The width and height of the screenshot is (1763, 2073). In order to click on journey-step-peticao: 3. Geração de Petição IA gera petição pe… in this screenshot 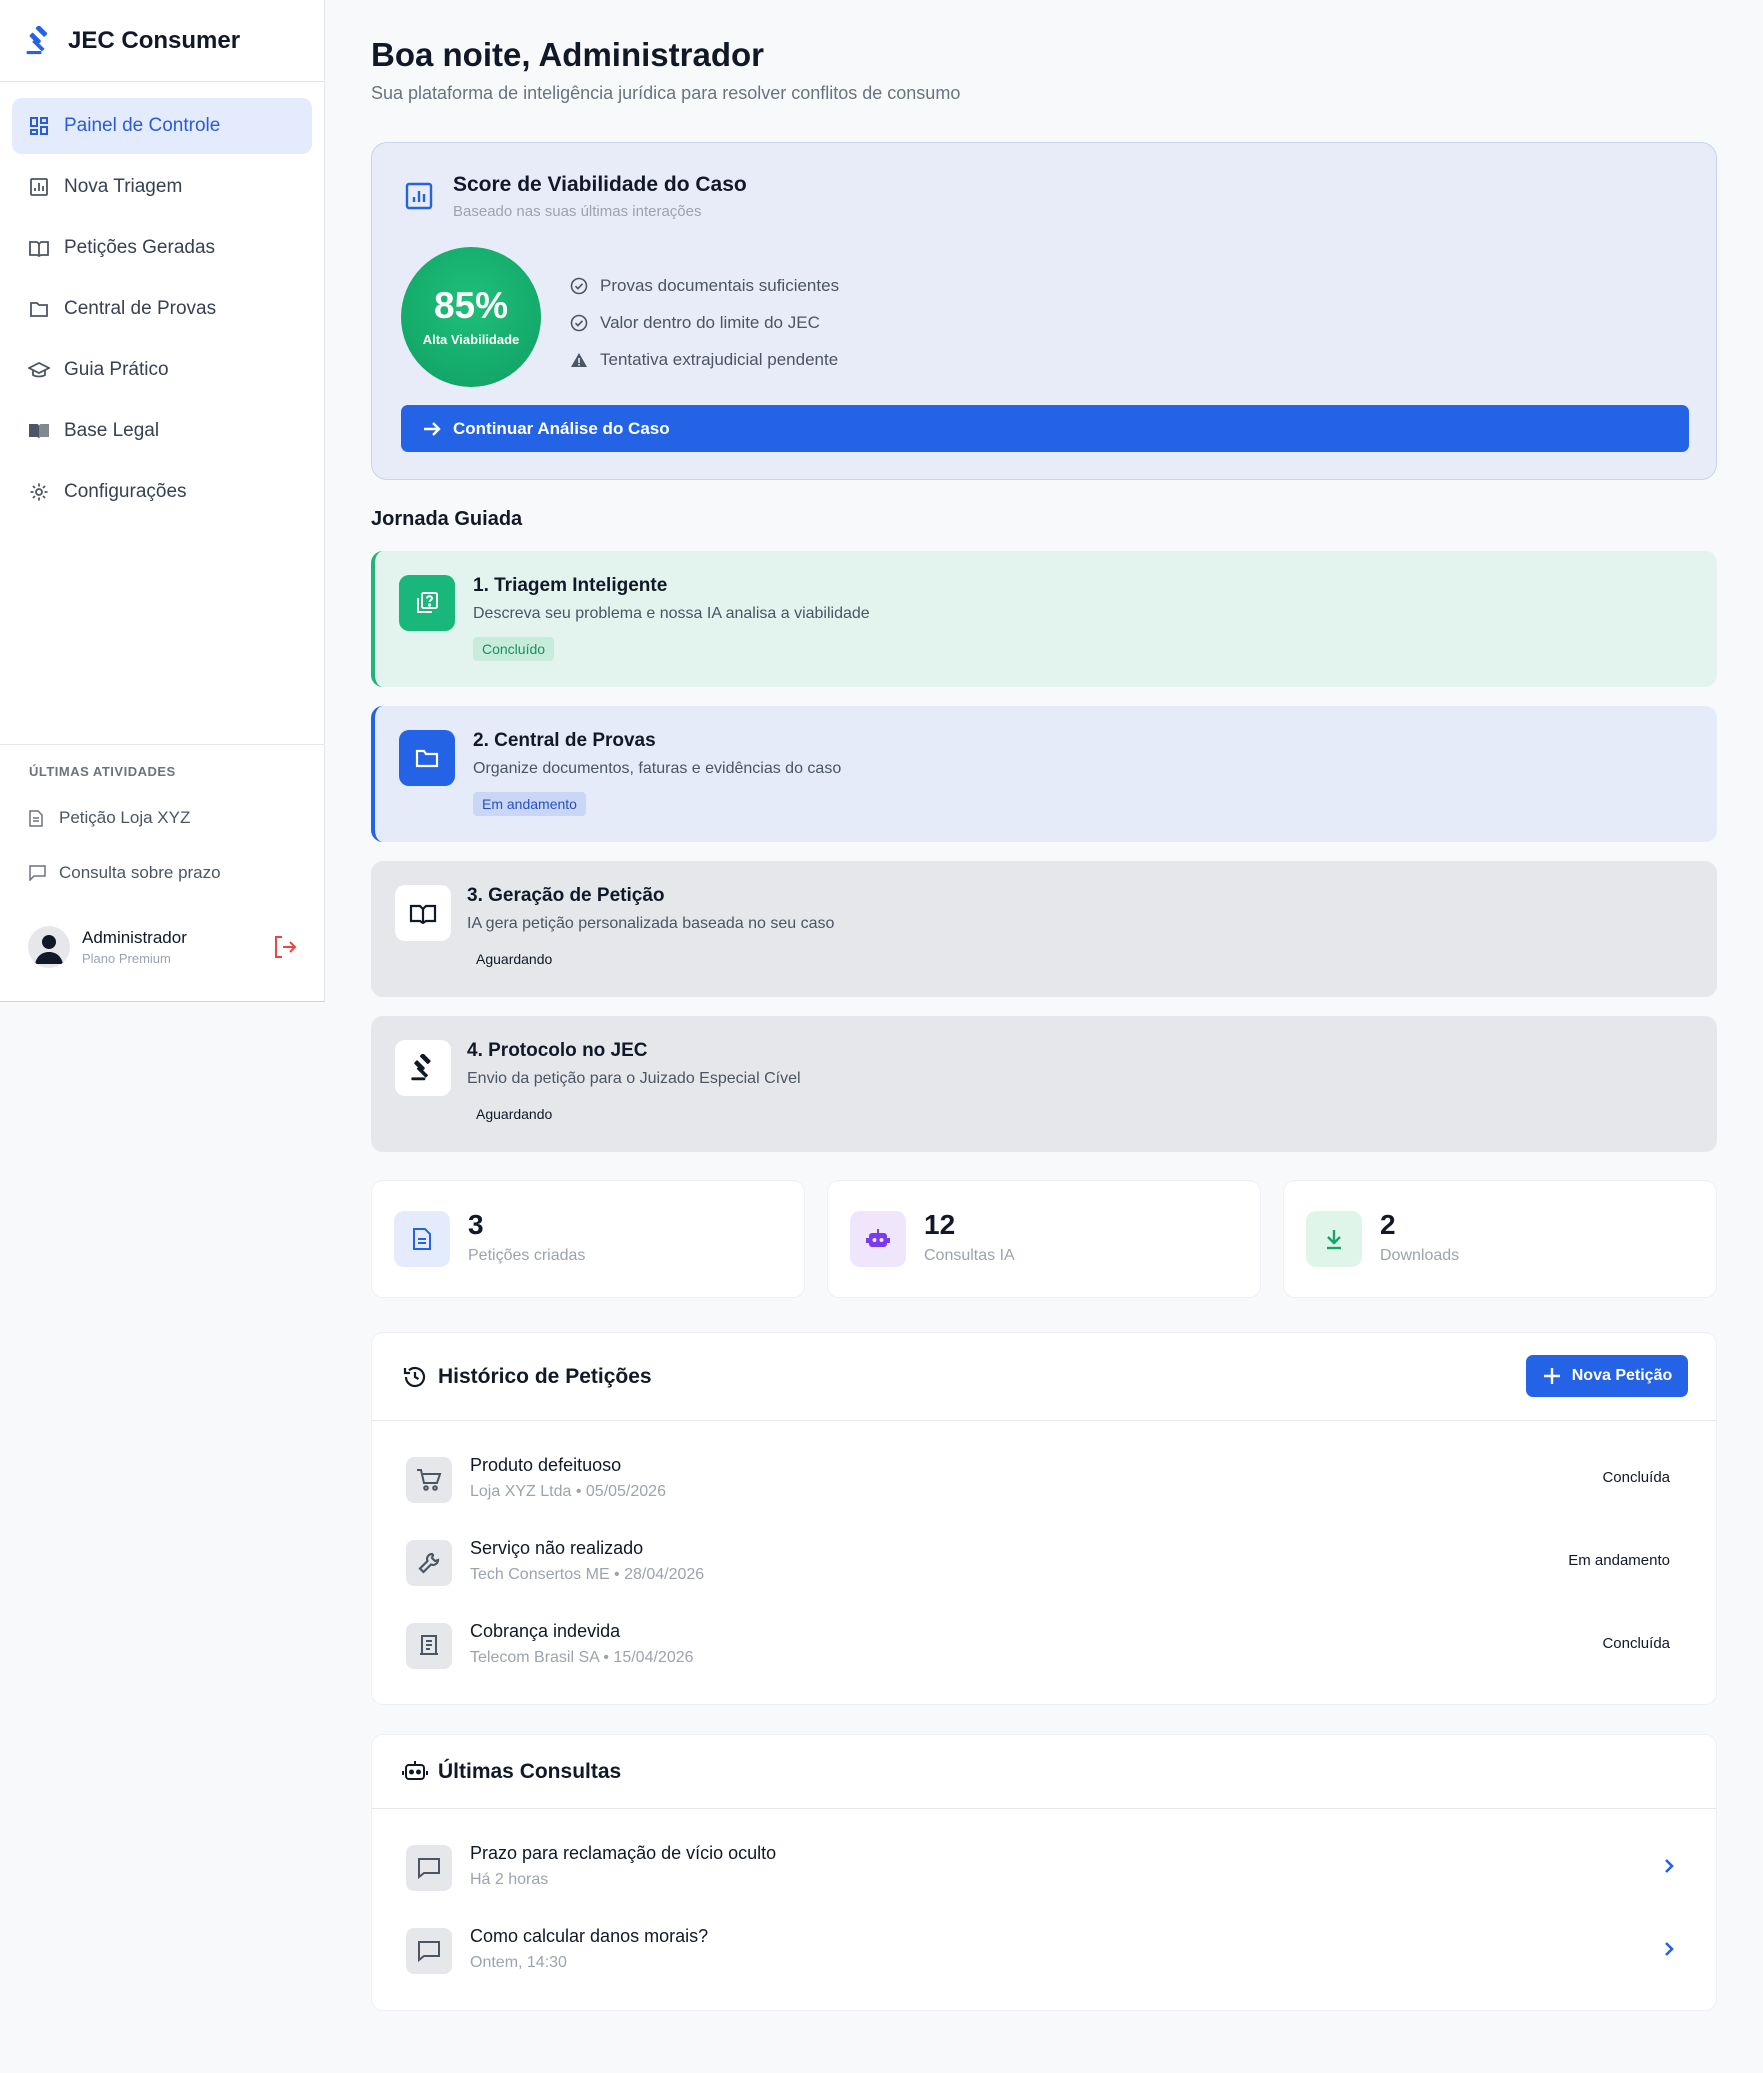, I will do `click(1044, 929)`.